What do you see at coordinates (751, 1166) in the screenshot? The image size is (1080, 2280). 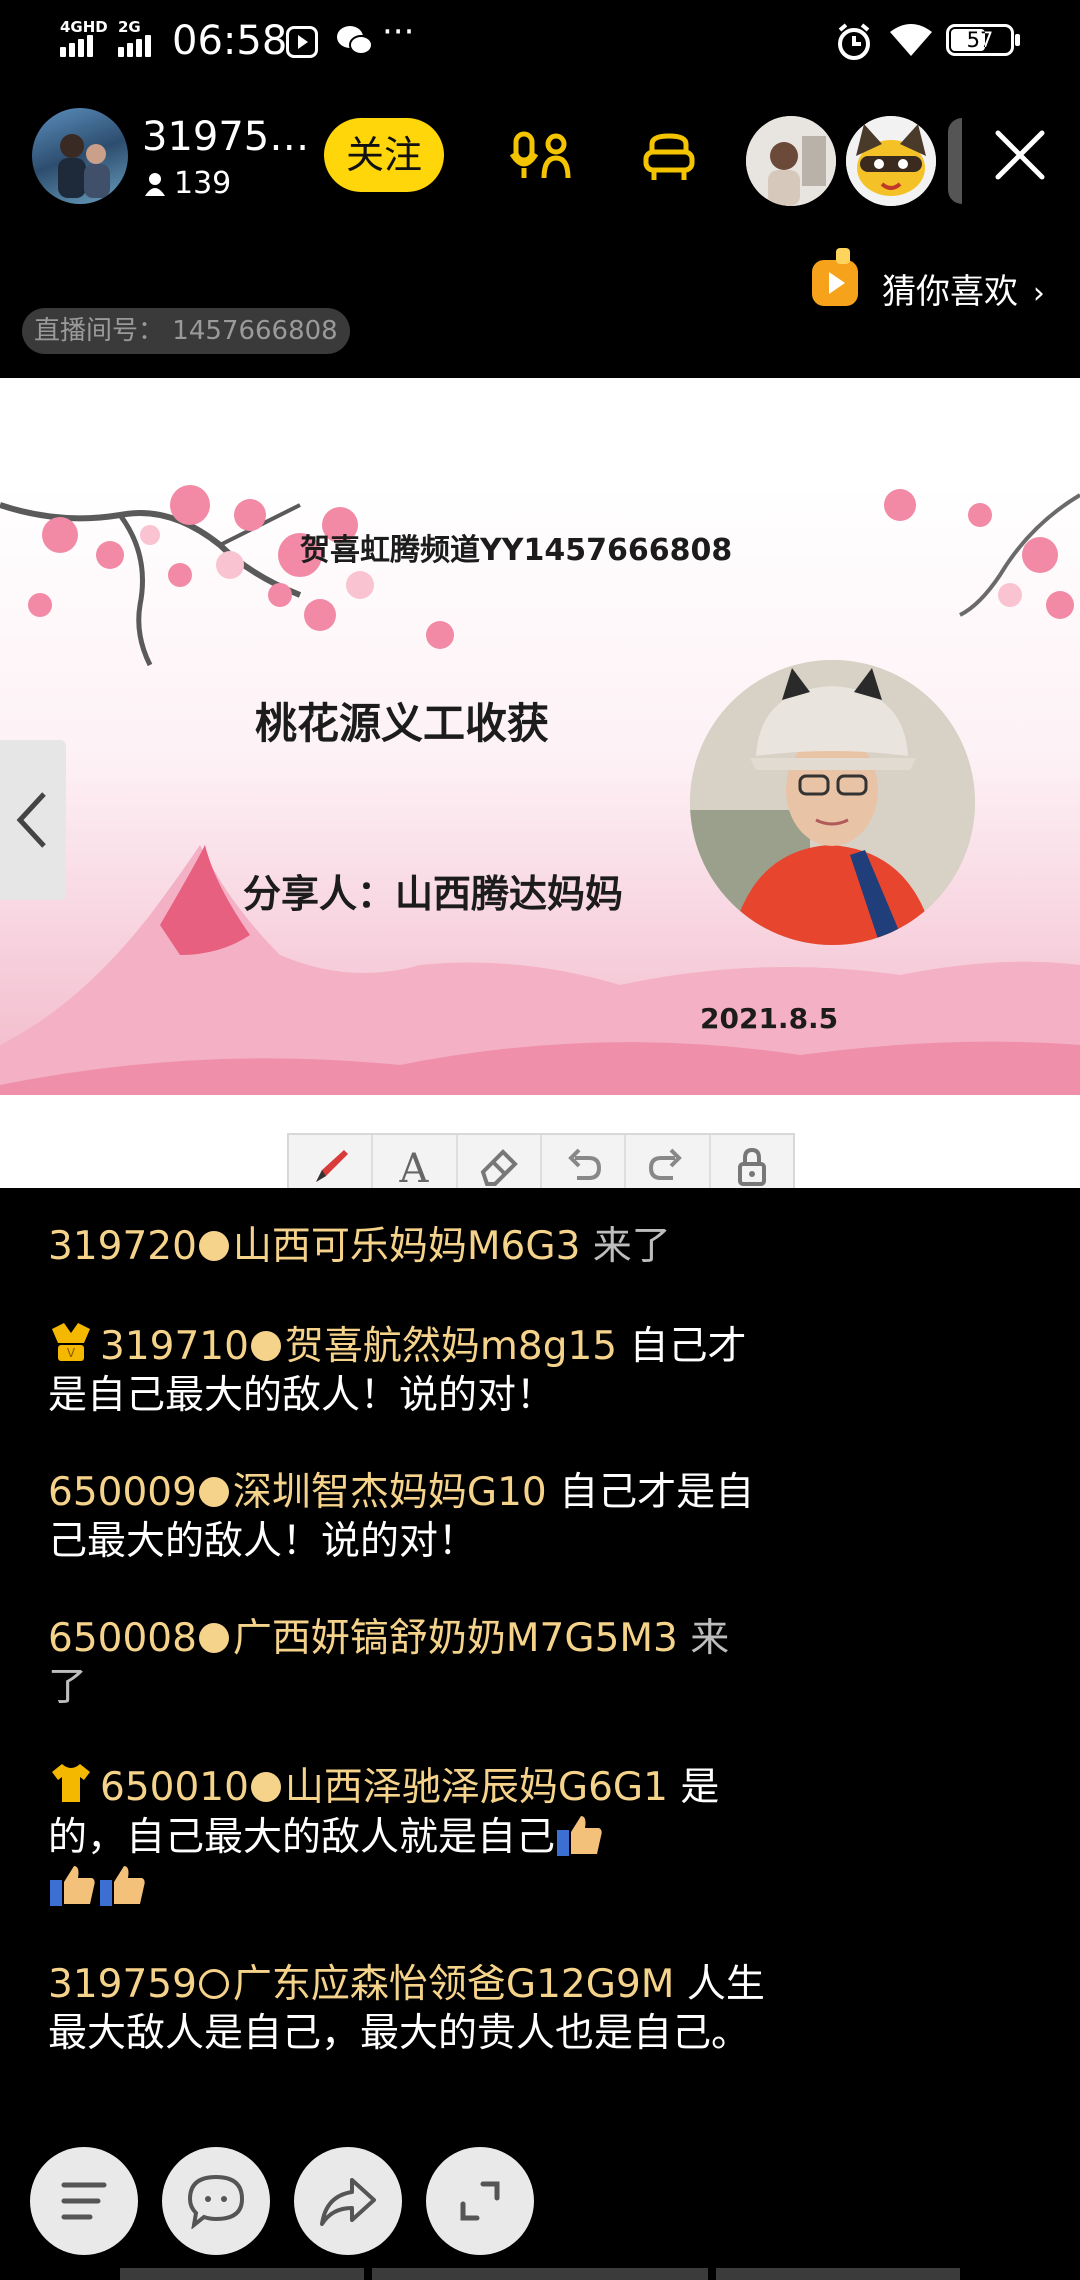 I see `lock-icon` at bounding box center [751, 1166].